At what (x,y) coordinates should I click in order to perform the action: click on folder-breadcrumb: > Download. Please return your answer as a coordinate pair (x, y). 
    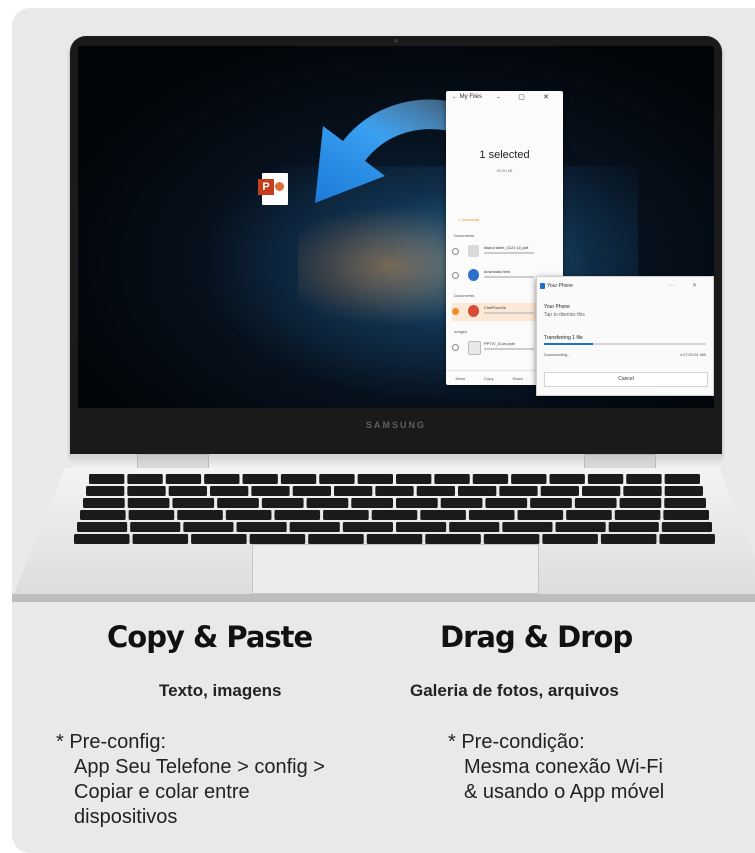
    Looking at the image, I should click on (468, 219).